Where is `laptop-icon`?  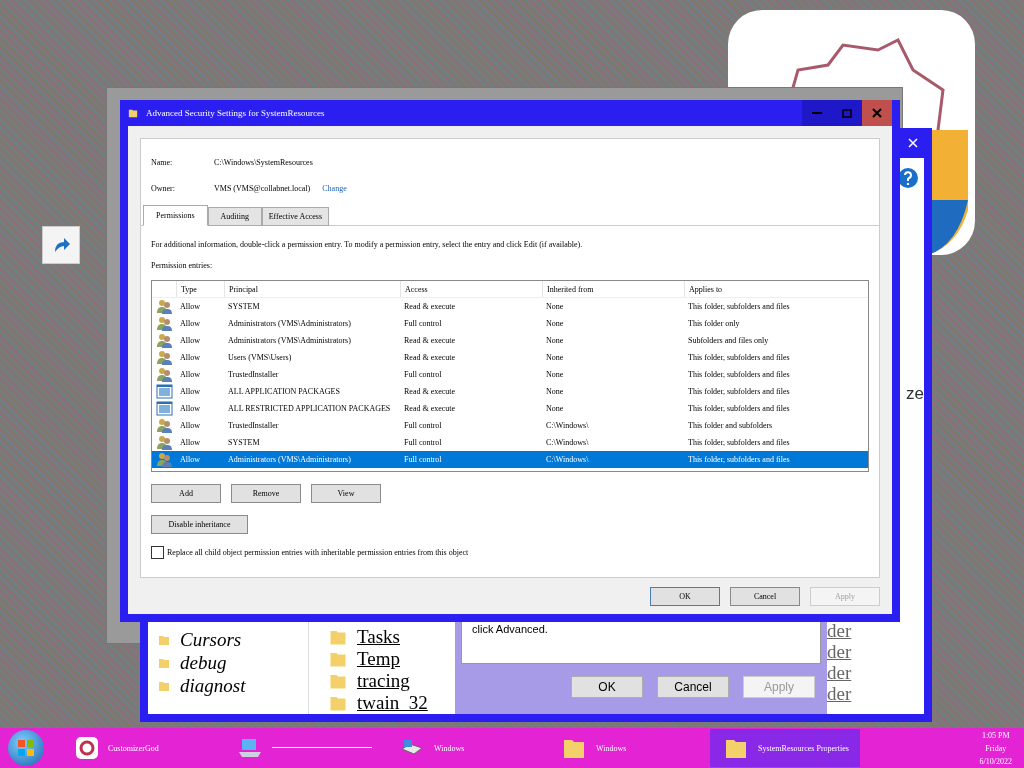 laptop-icon is located at coordinates (250, 748).